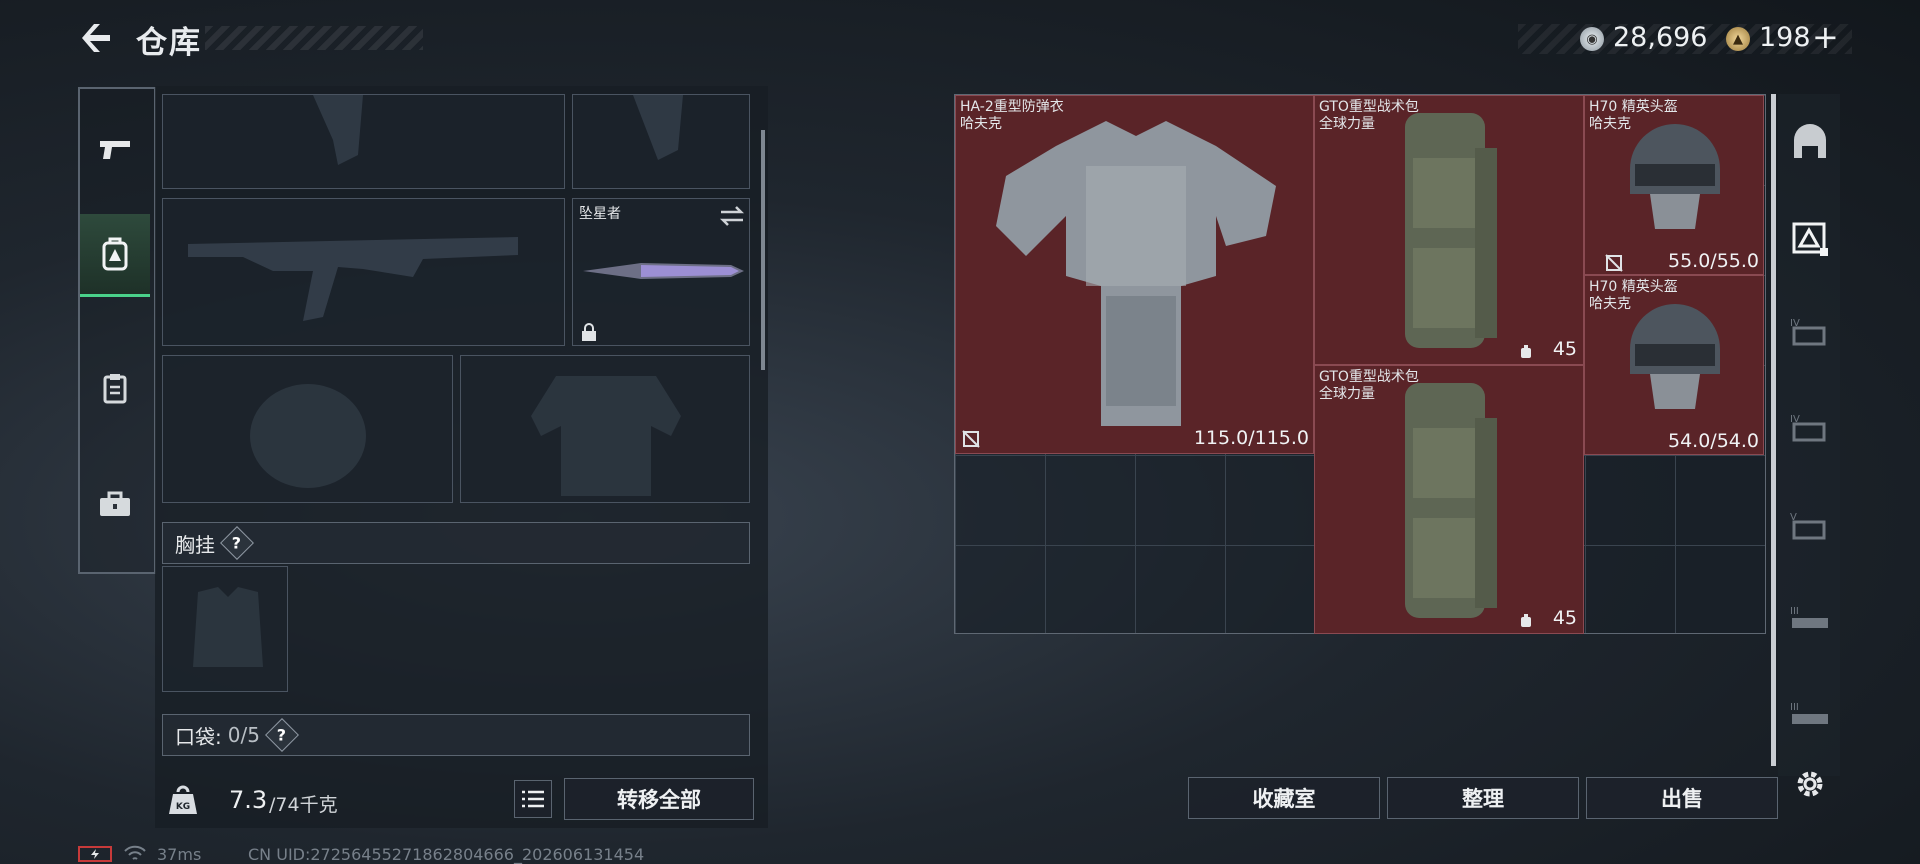  What do you see at coordinates (183, 807) in the screenshot?
I see `svg-text: KG` at bounding box center [183, 807].